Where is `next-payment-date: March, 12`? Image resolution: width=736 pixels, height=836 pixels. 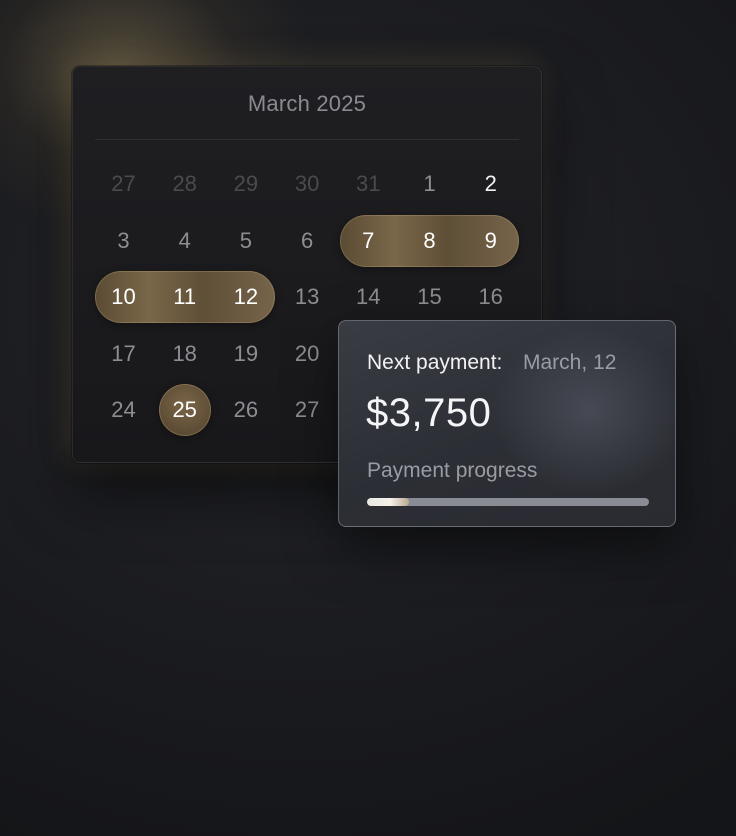
next-payment-date: March, 12 is located at coordinates (570, 362).